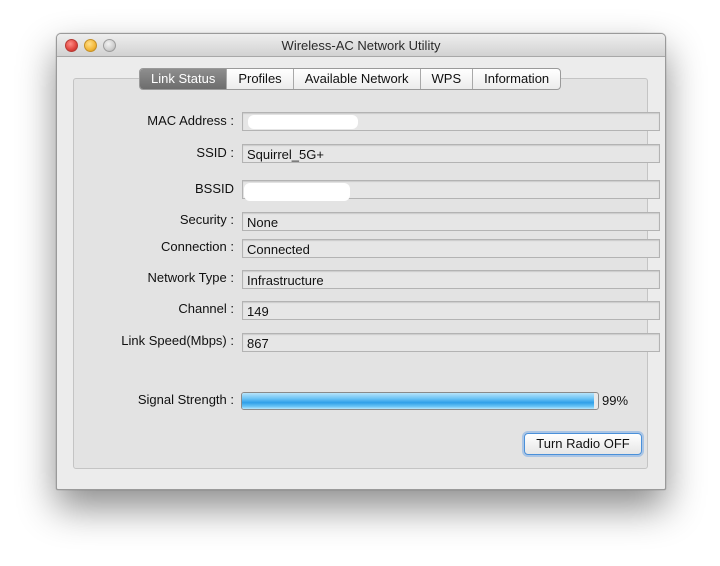 The width and height of the screenshot is (720, 566). What do you see at coordinates (184, 79) in the screenshot?
I see `tab-link-status: Link Status` at bounding box center [184, 79].